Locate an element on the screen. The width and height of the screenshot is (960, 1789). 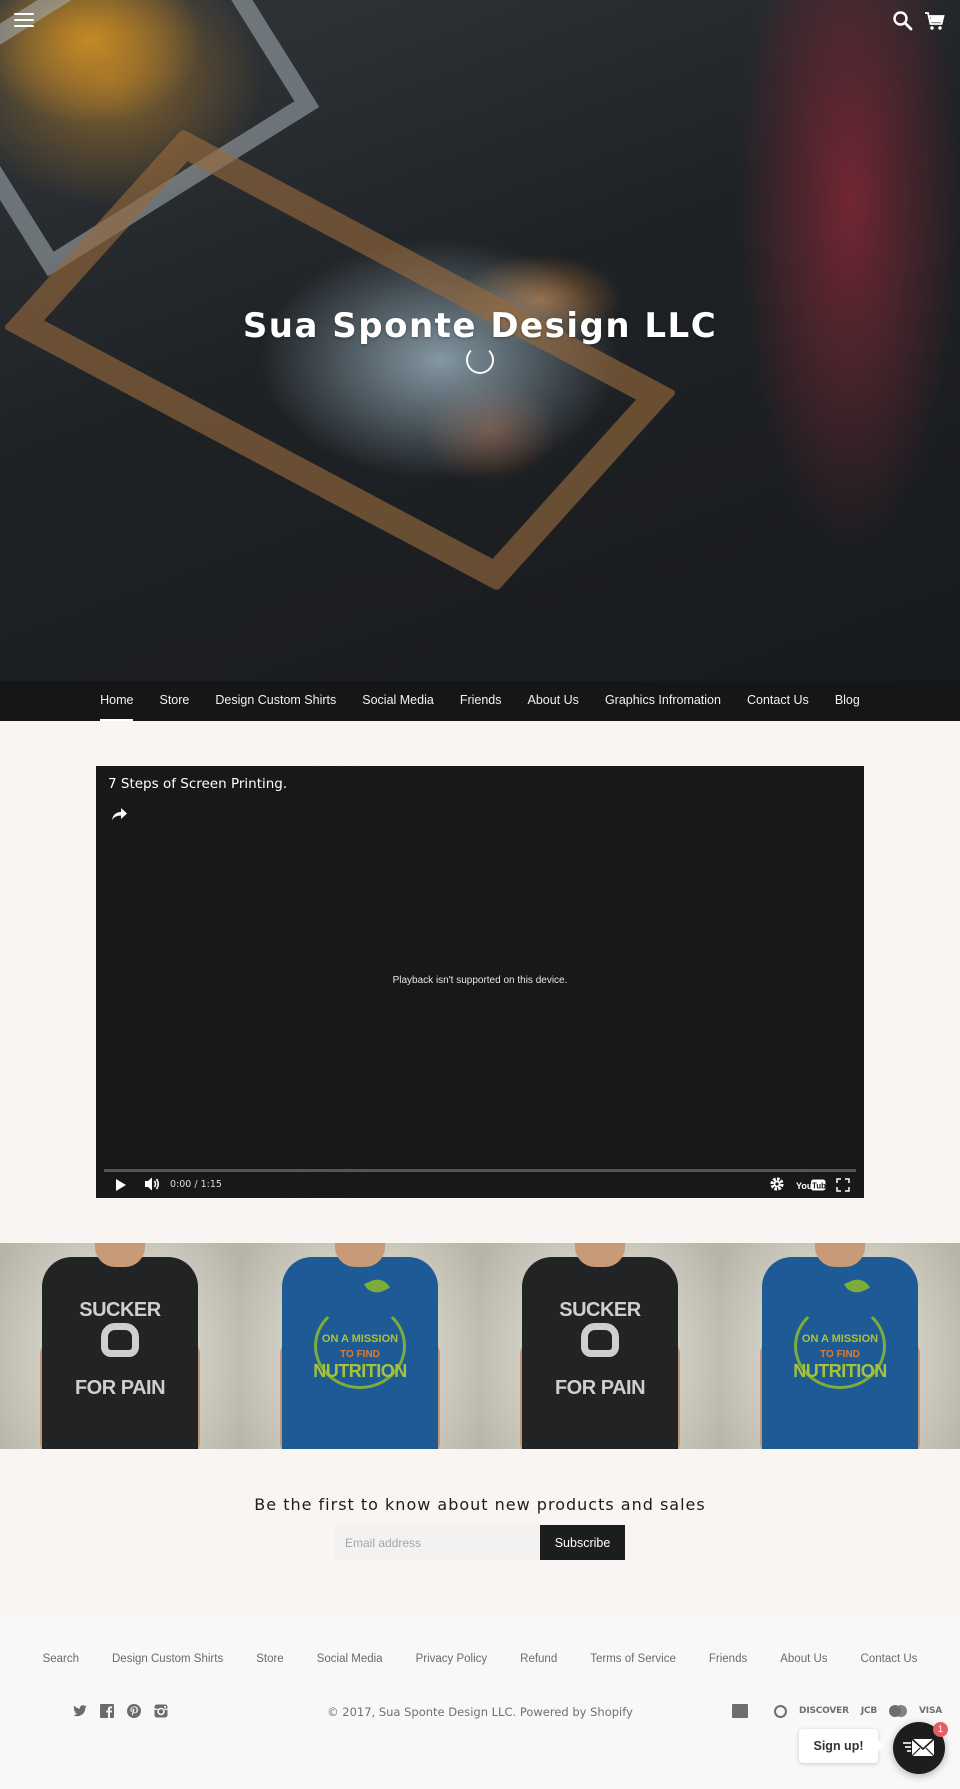
svg-text: You is located at coordinates (804, 1186).